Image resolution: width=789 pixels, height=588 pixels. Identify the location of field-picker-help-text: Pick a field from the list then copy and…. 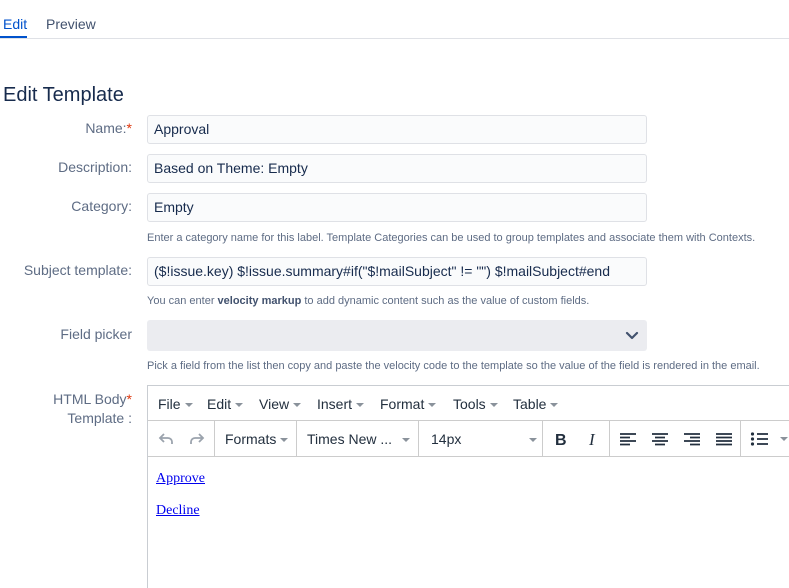
(453, 366).